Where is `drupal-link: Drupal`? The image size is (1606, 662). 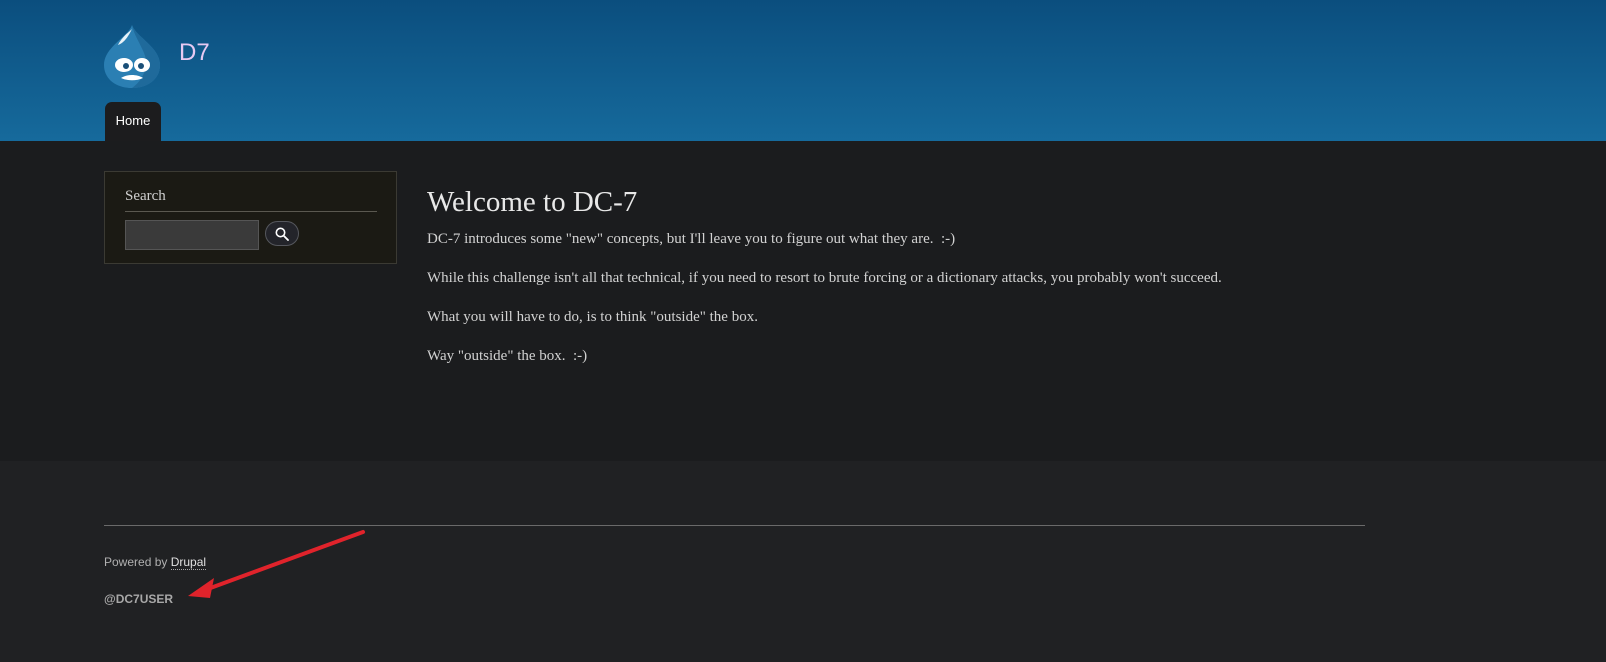
drupal-link: Drupal is located at coordinates (188, 562).